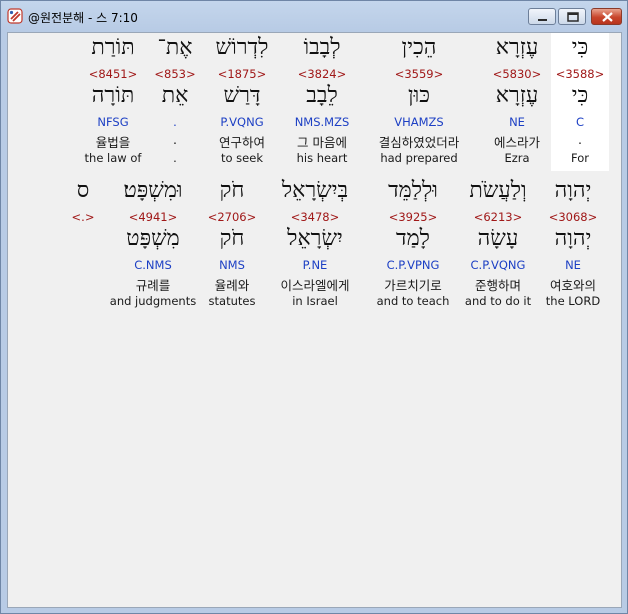  Describe the element at coordinates (573, 217) in the screenshot. I see `strongs-number: <3068>` at that location.